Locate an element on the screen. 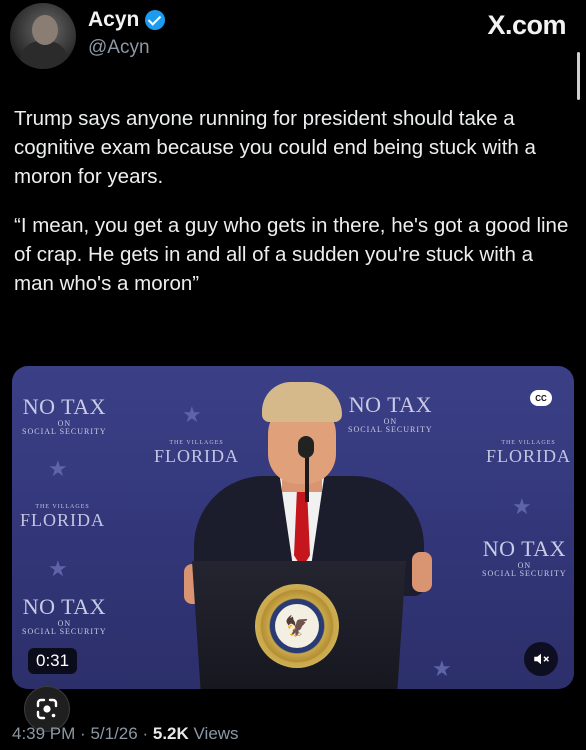  tweet-date: 5/1/26 is located at coordinates (113, 733).